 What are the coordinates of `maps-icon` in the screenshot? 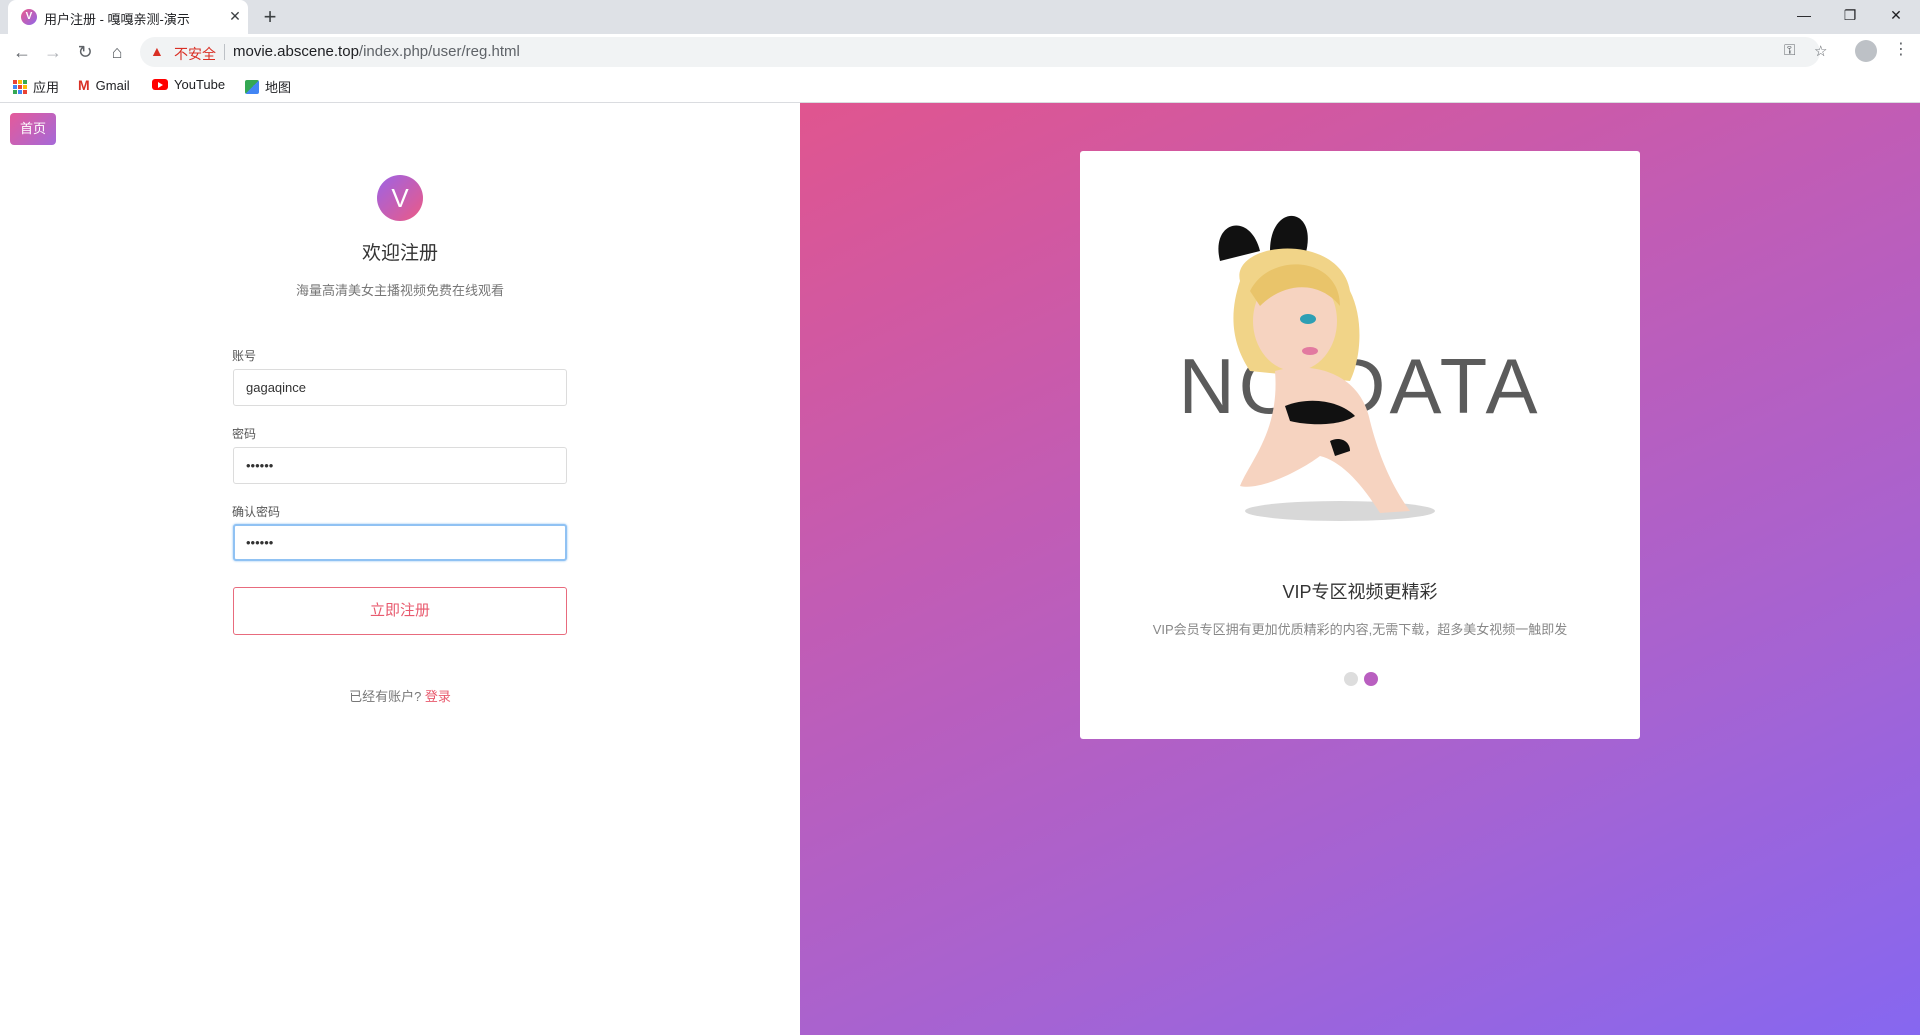 It's located at (252, 86).